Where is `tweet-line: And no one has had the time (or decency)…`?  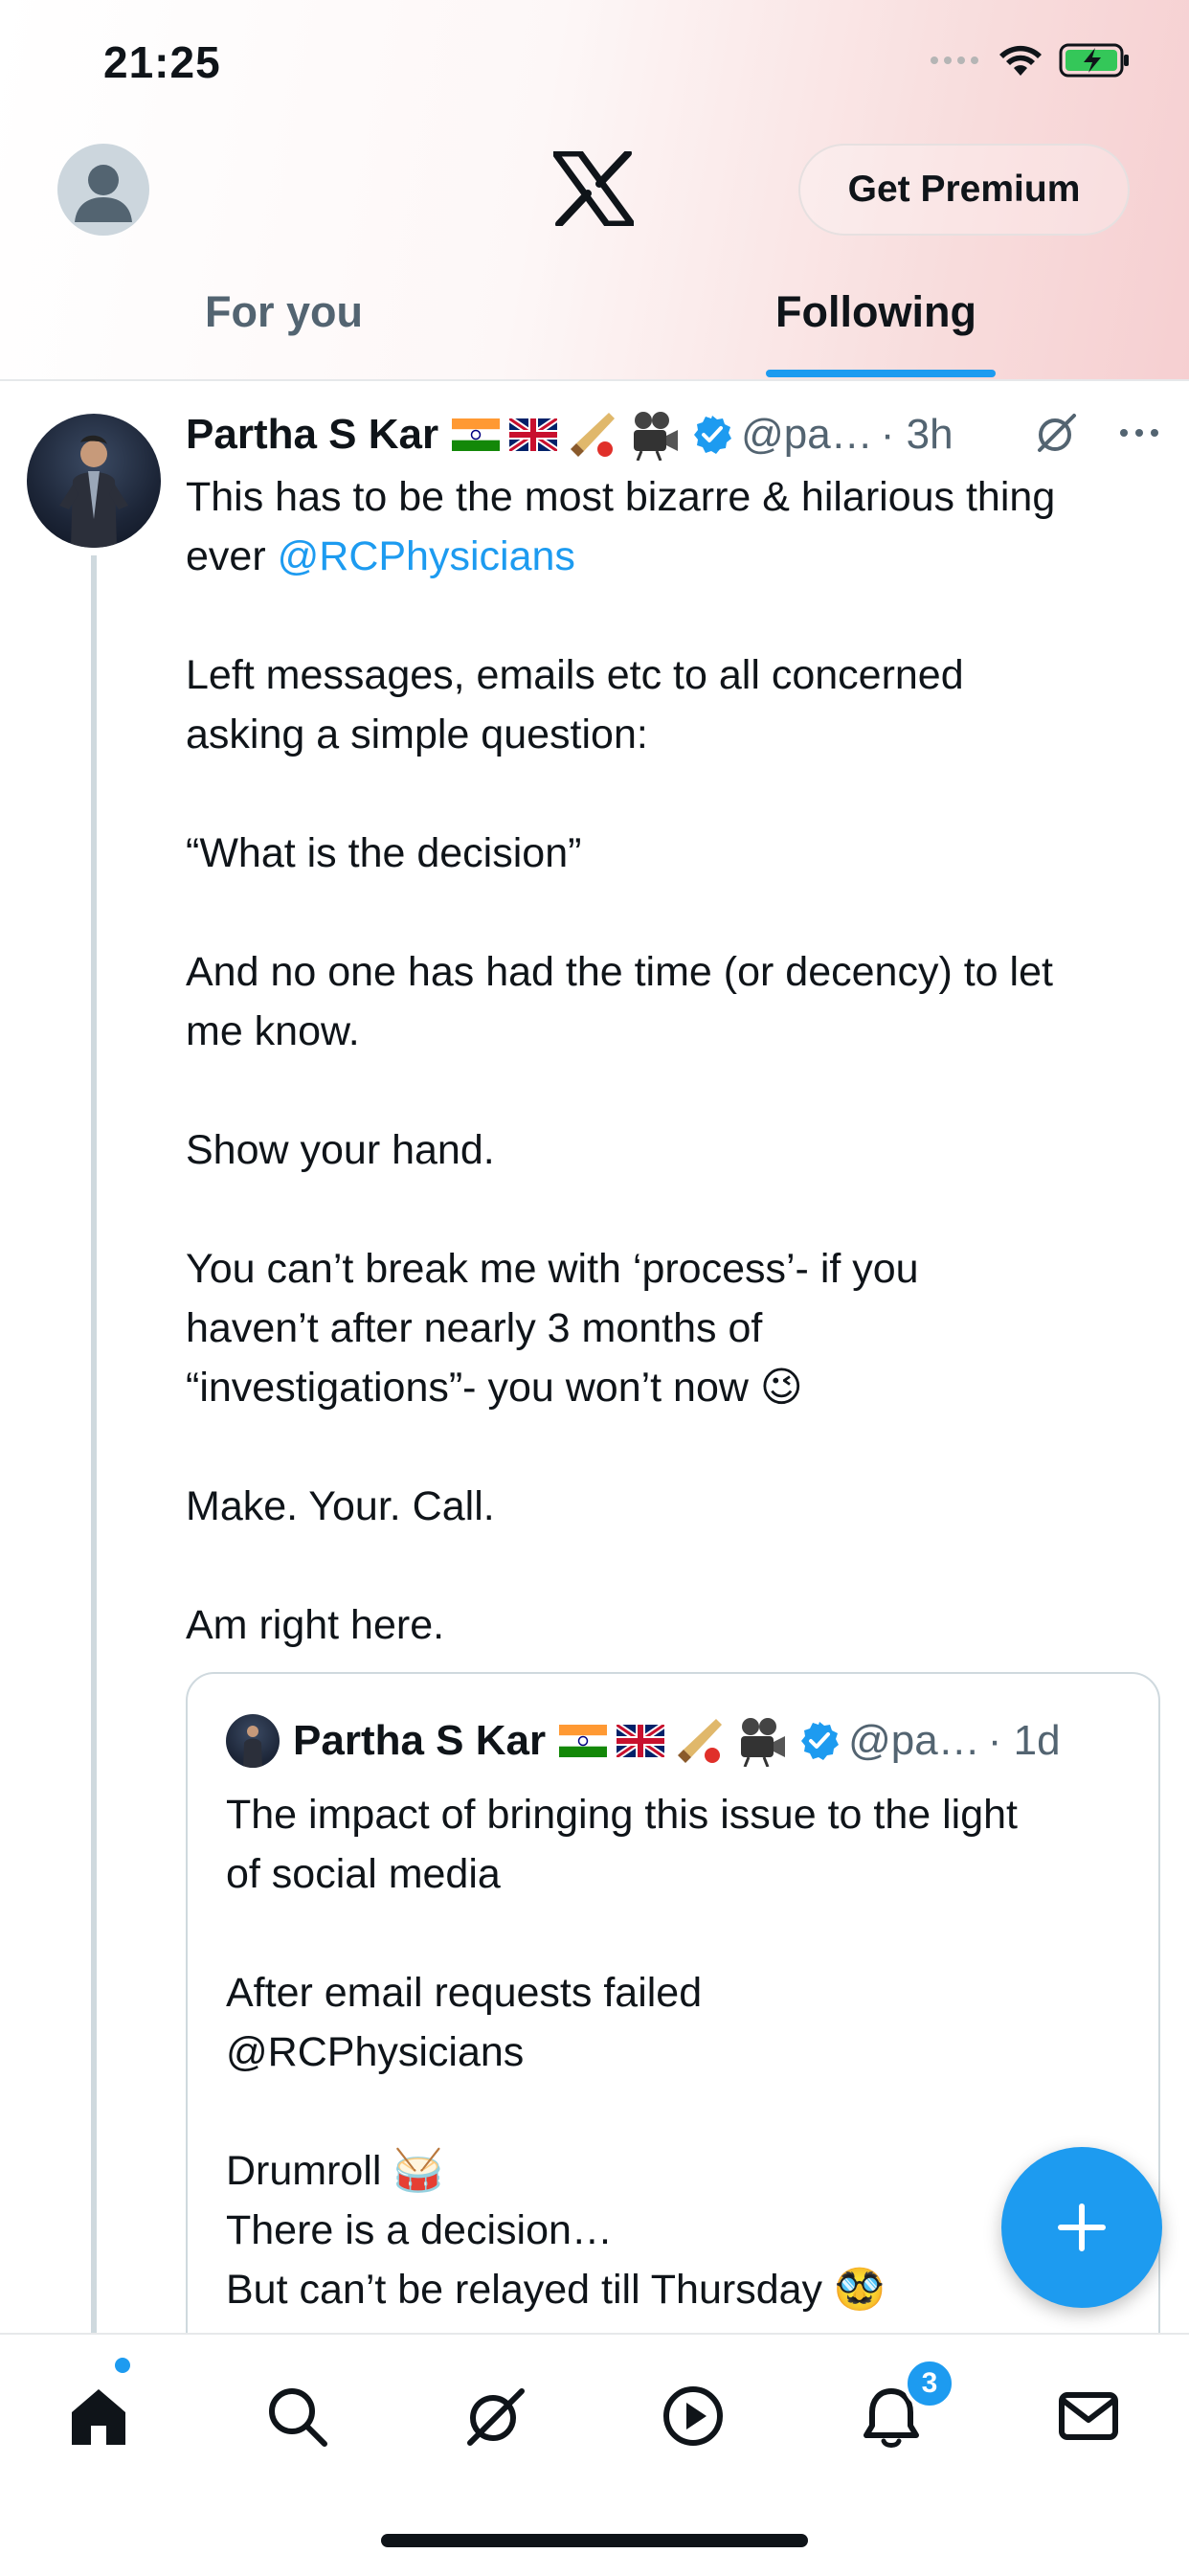 tweet-line: And no one has had the time (or decency)… is located at coordinates (619, 972).